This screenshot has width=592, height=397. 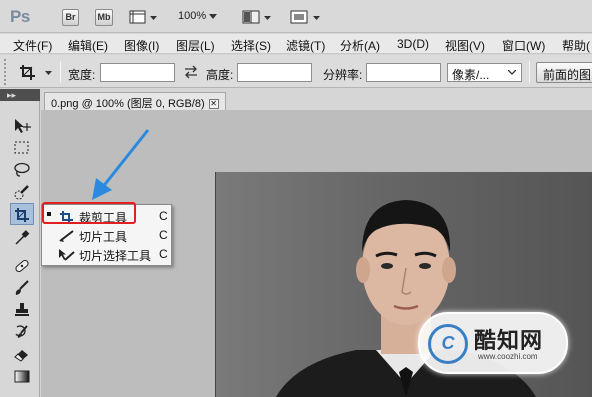 What do you see at coordinates (20, 95) in the screenshot?
I see `tools-panel-grip: ▸▸` at bounding box center [20, 95].